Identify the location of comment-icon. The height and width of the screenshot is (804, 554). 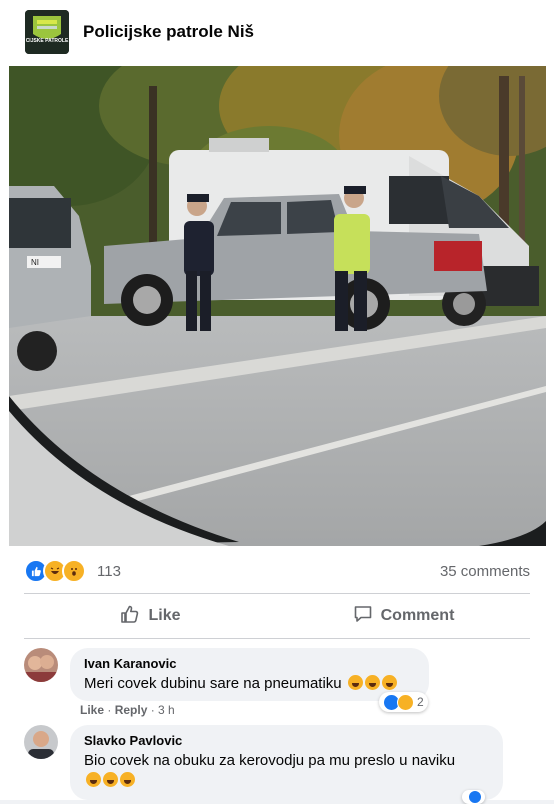
(363, 616).